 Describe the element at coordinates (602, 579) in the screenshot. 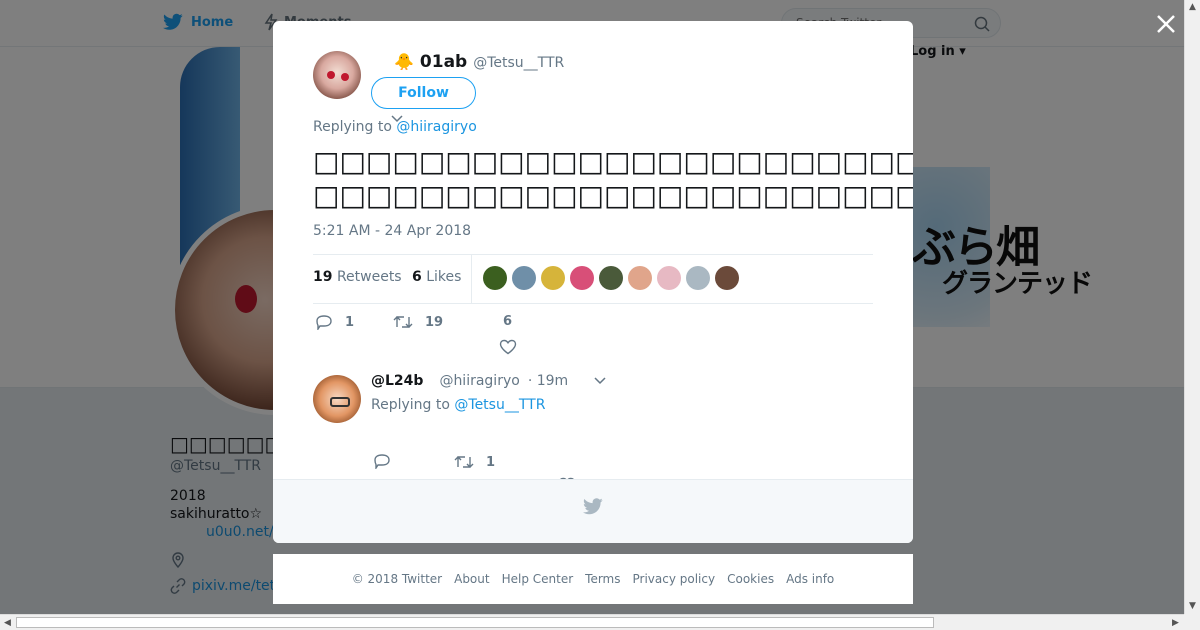

I see `footer-link: Terms` at that location.